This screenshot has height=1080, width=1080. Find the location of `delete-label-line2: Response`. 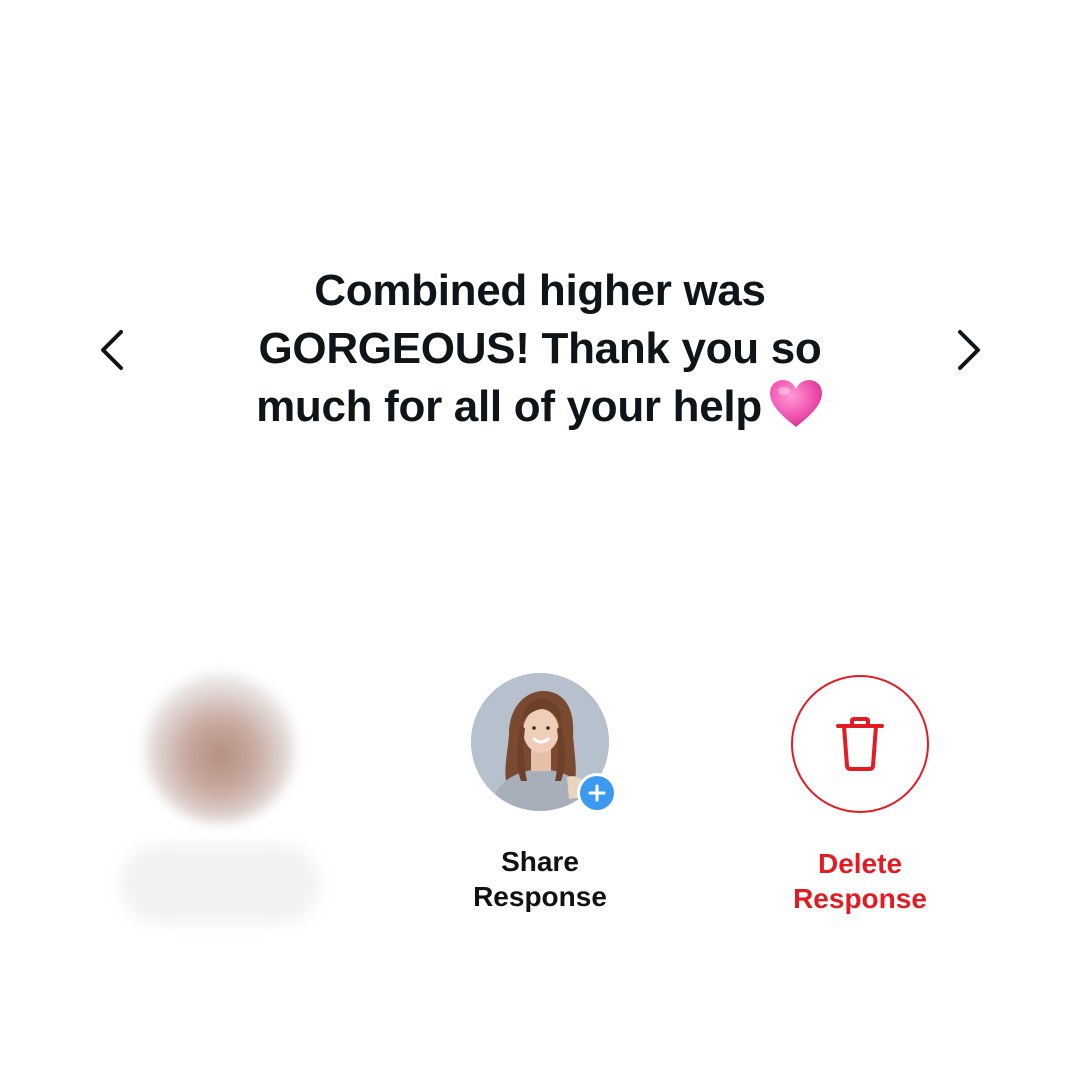

delete-label-line2: Response is located at coordinates (860, 898).